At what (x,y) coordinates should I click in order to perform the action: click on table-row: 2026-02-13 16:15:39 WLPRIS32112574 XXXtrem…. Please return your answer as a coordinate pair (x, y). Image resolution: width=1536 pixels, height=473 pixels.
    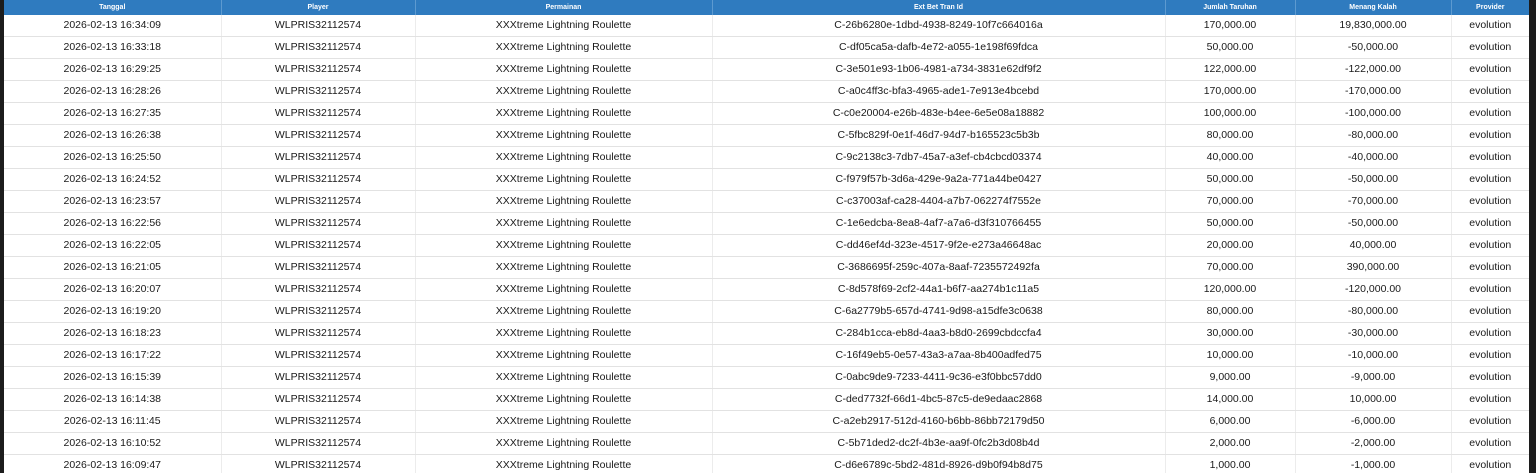
    Looking at the image, I should click on (766, 377).